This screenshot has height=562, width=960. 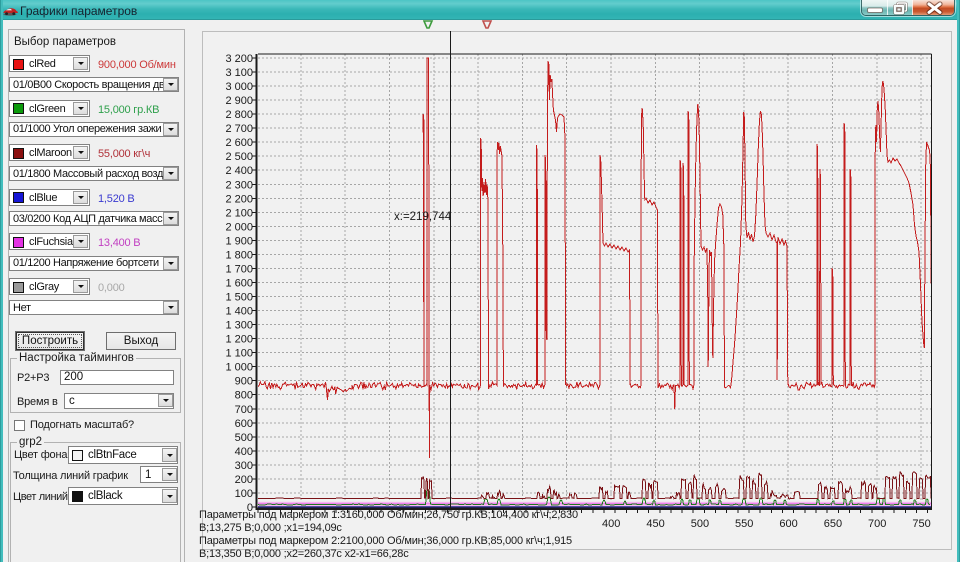 I want to click on svg-text: 2 900, so click(x=239, y=101).